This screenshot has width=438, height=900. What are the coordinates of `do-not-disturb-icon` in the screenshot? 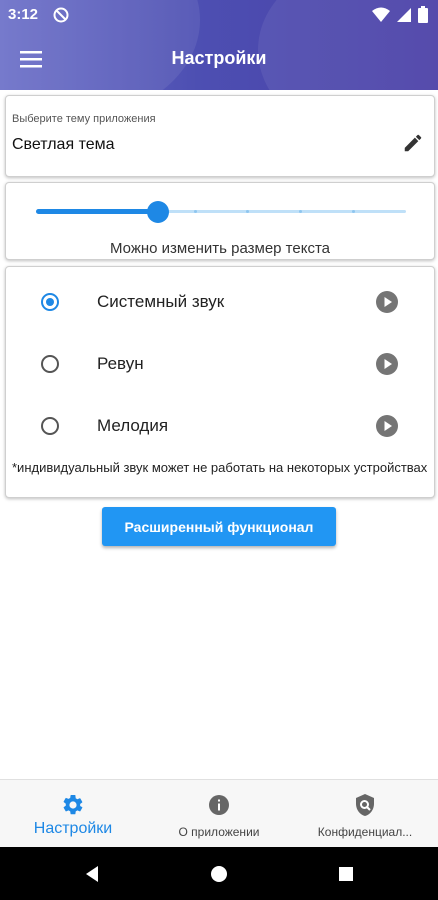 It's located at (61, 15).